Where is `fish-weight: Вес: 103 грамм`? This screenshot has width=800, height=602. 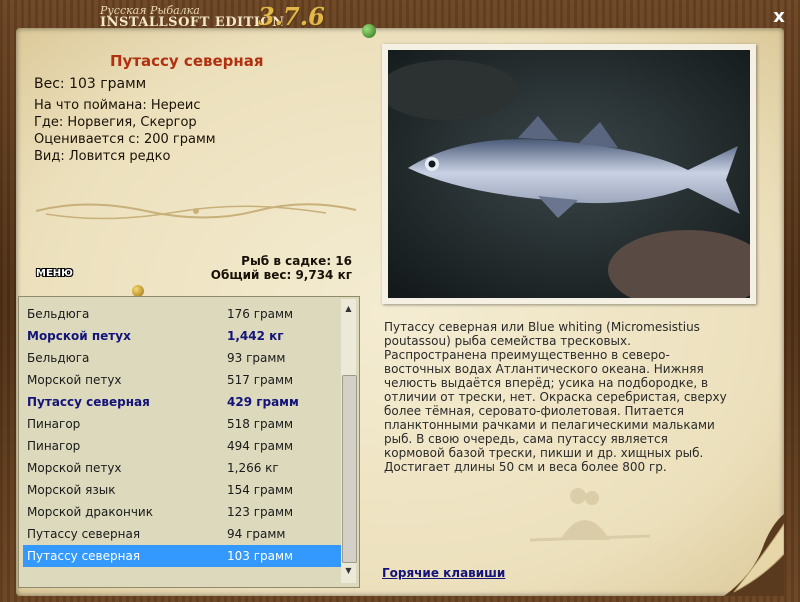
fish-weight: Вес: 103 грамм is located at coordinates (90, 84).